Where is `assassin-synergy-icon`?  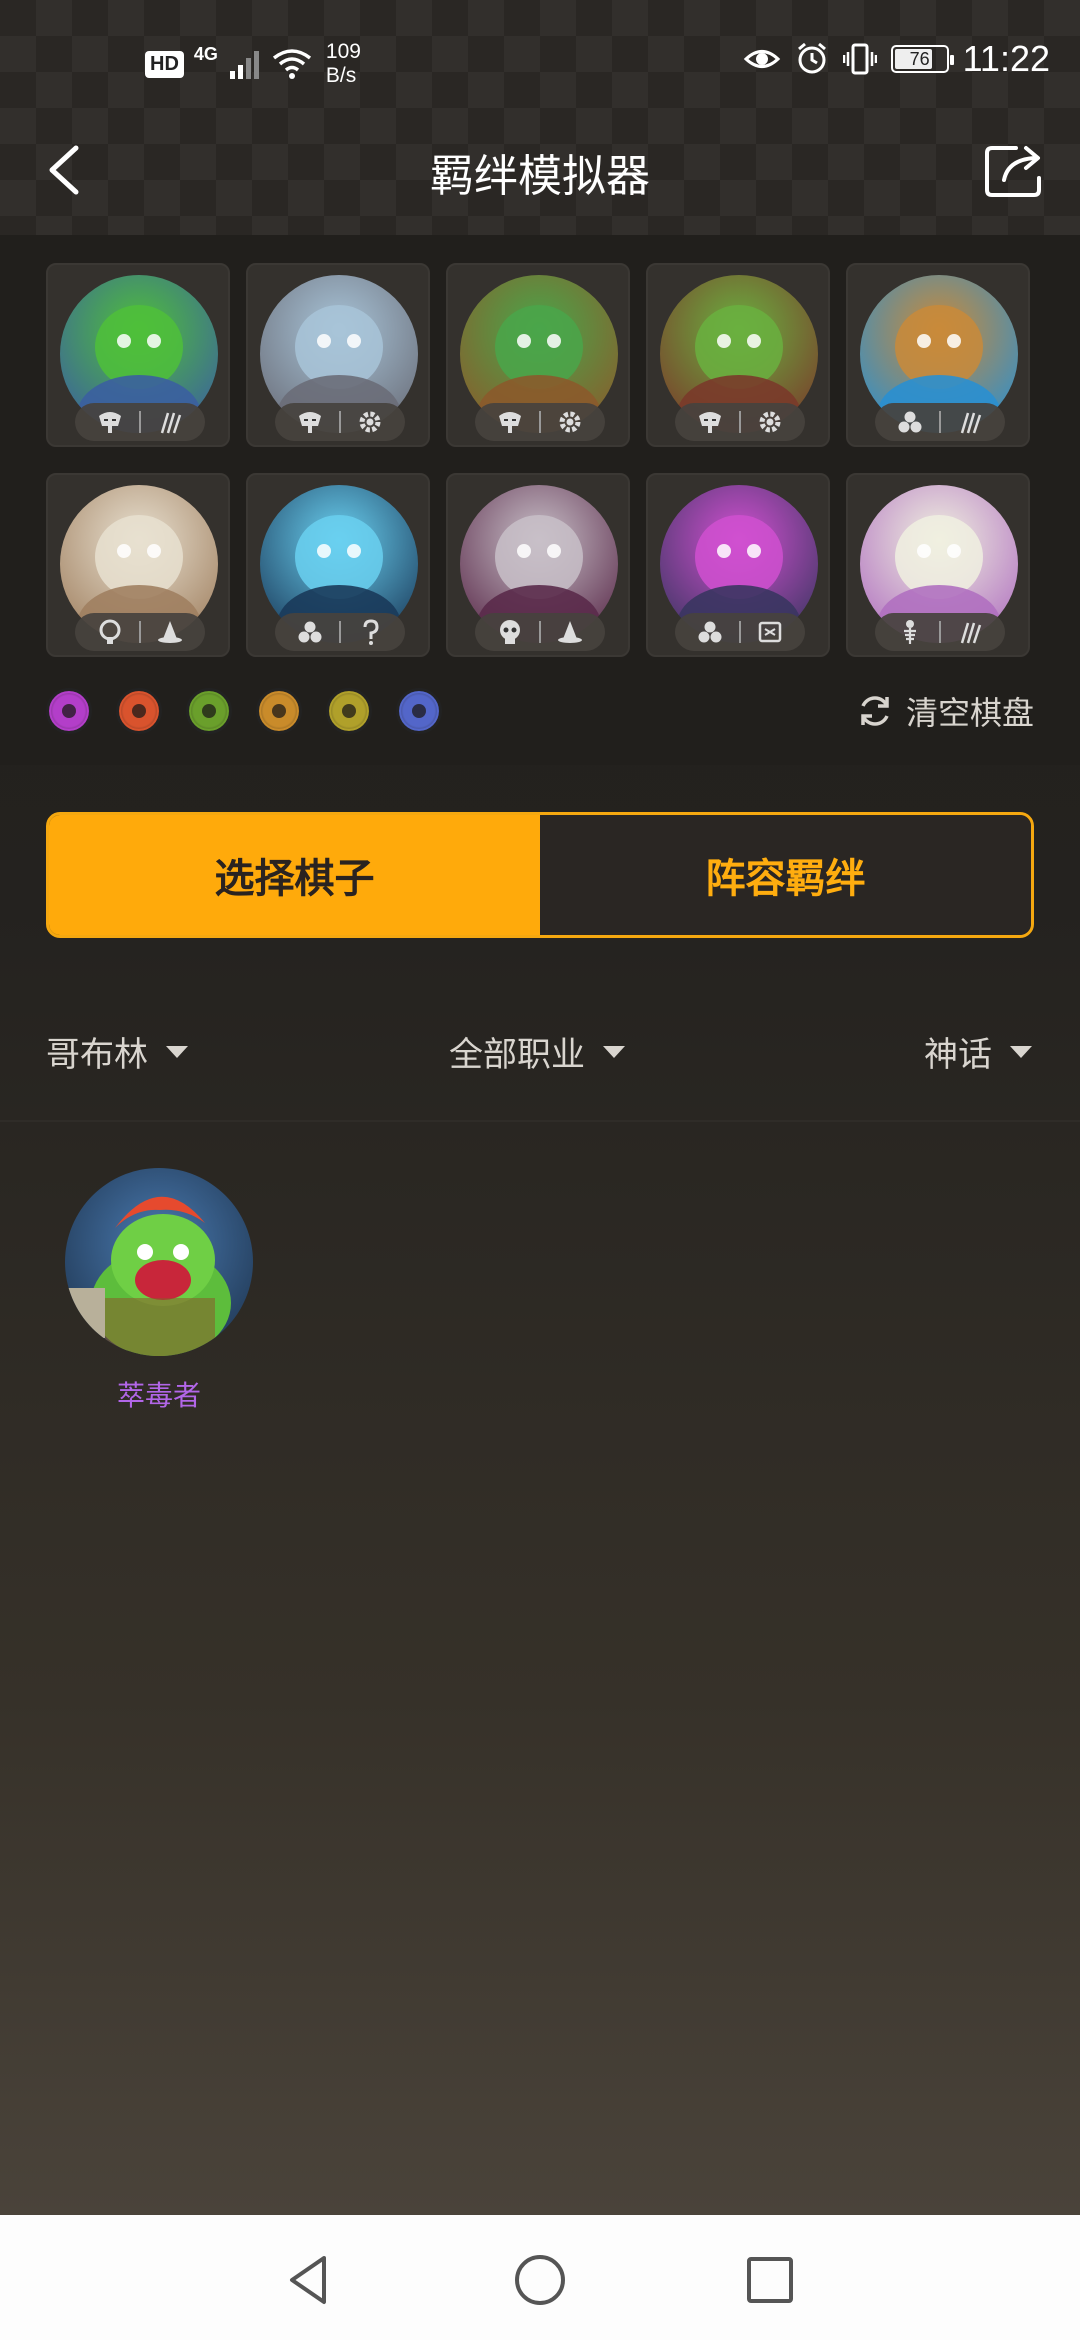 assassin-synergy-icon is located at coordinates (349, 711).